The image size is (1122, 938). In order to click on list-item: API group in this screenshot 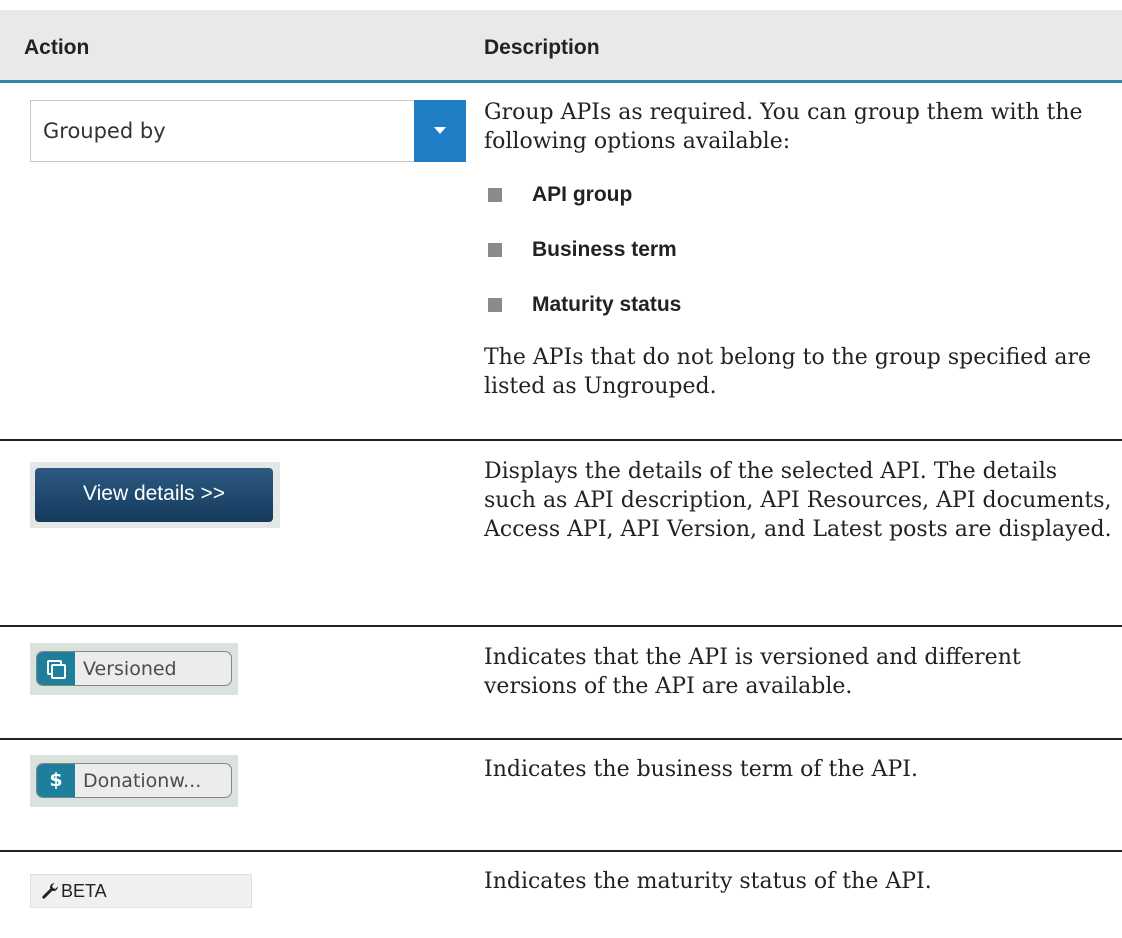, I will do `click(782, 208)`.